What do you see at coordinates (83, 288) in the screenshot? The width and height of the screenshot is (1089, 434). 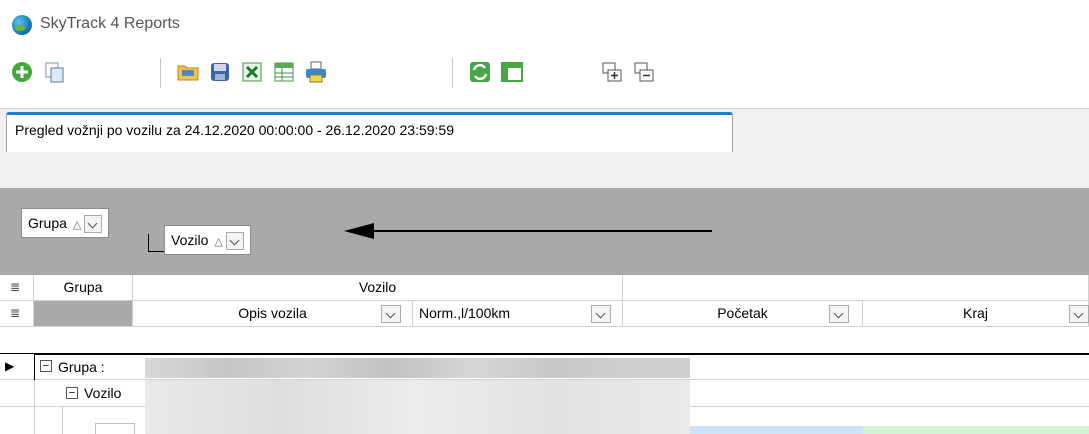 I see `band-header-grupa: Grupa` at bounding box center [83, 288].